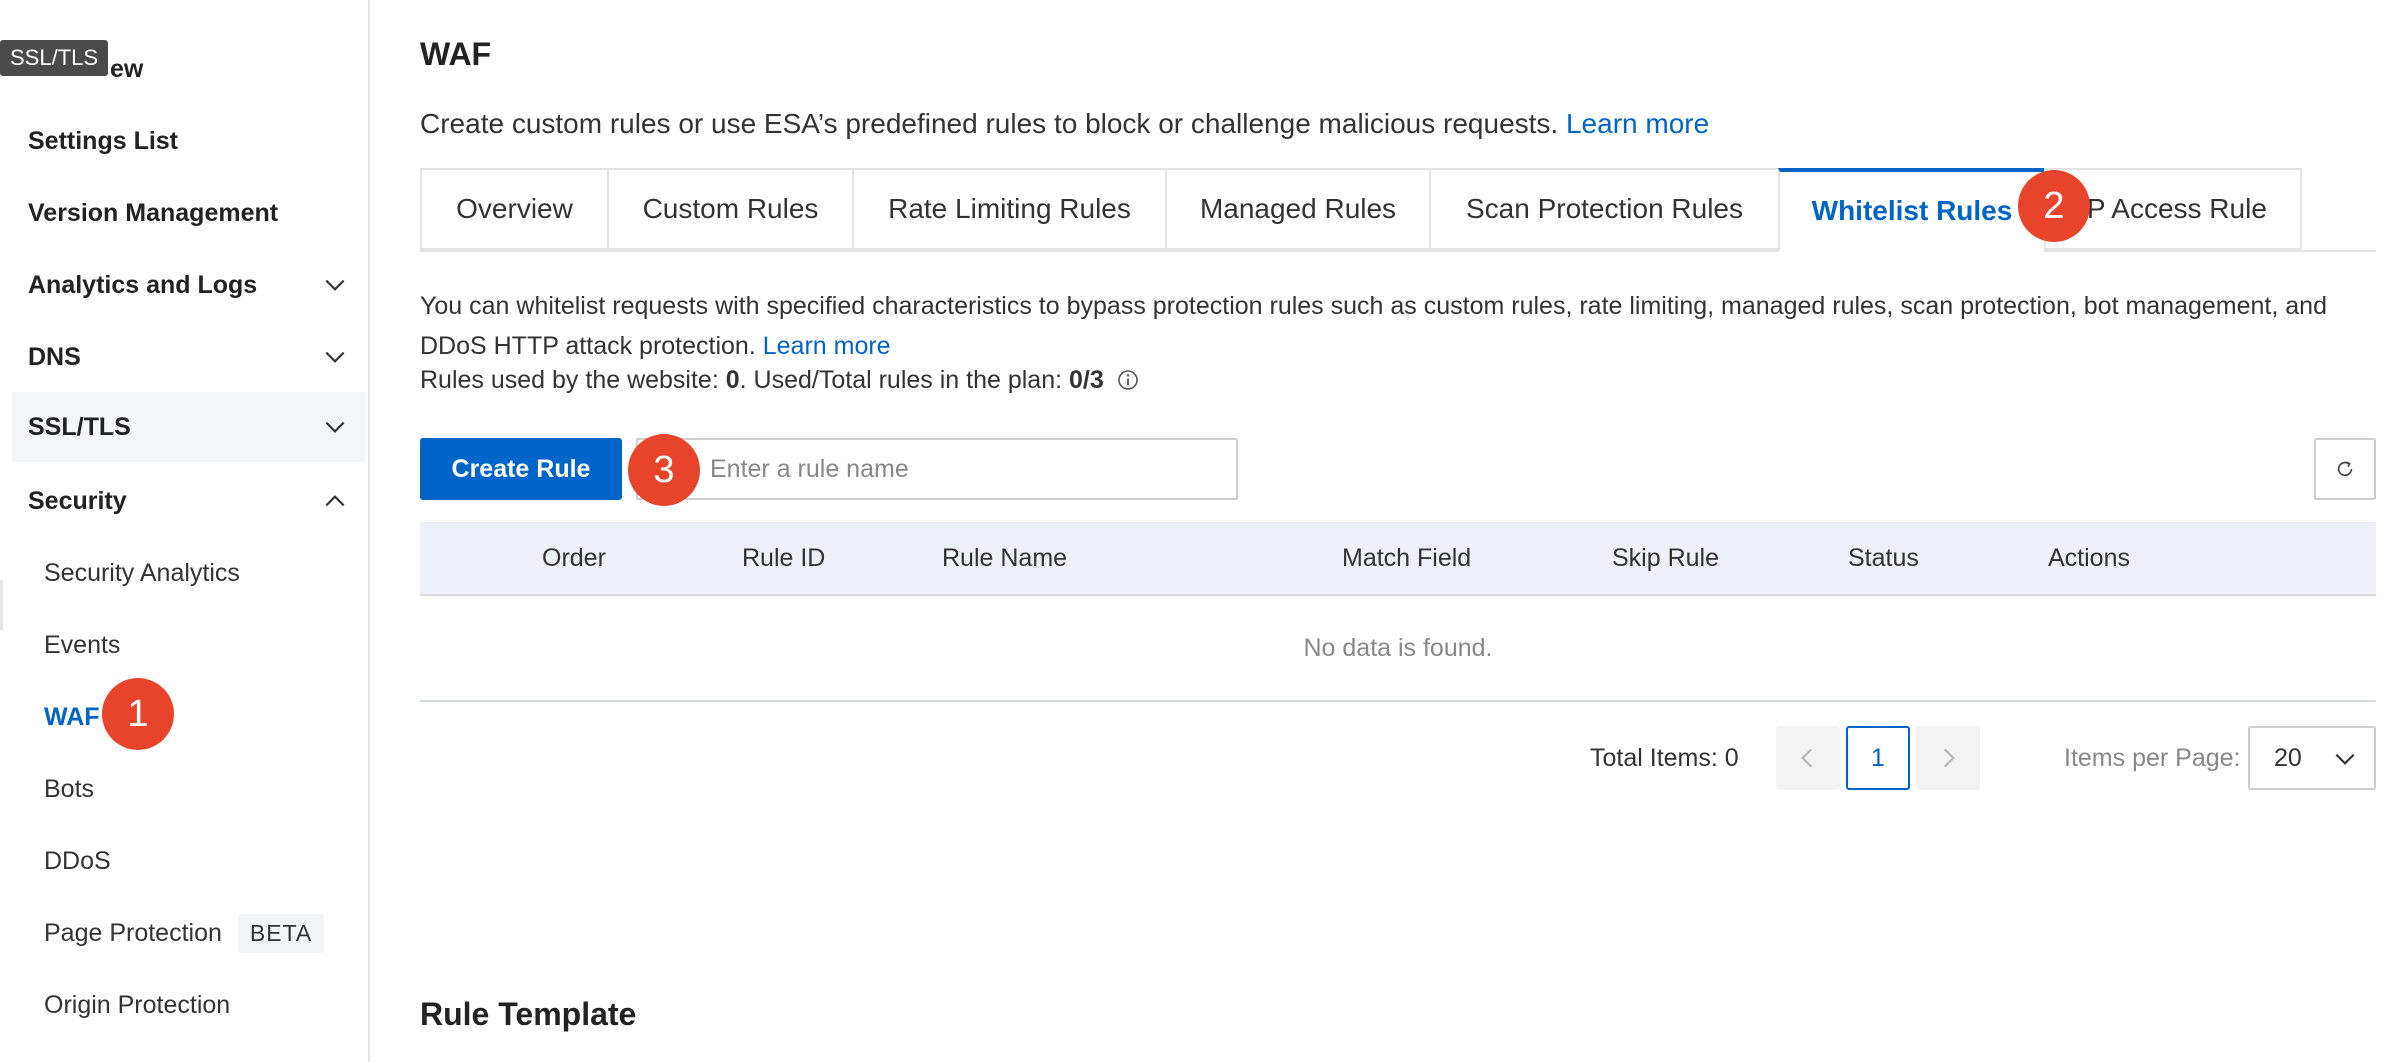  I want to click on sidebar-item-label: Page Protection, so click(133, 932).